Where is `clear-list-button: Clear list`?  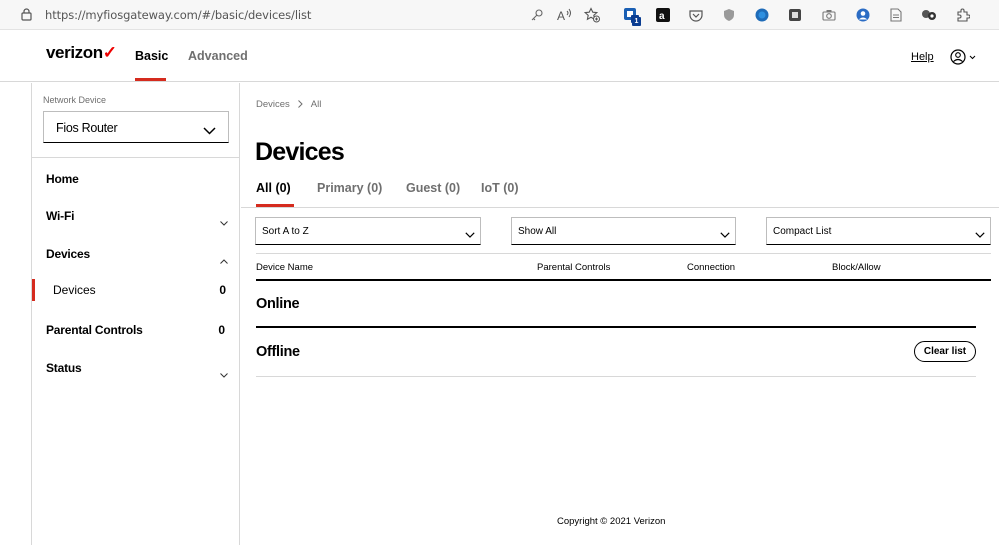 clear-list-button: Clear list is located at coordinates (945, 351).